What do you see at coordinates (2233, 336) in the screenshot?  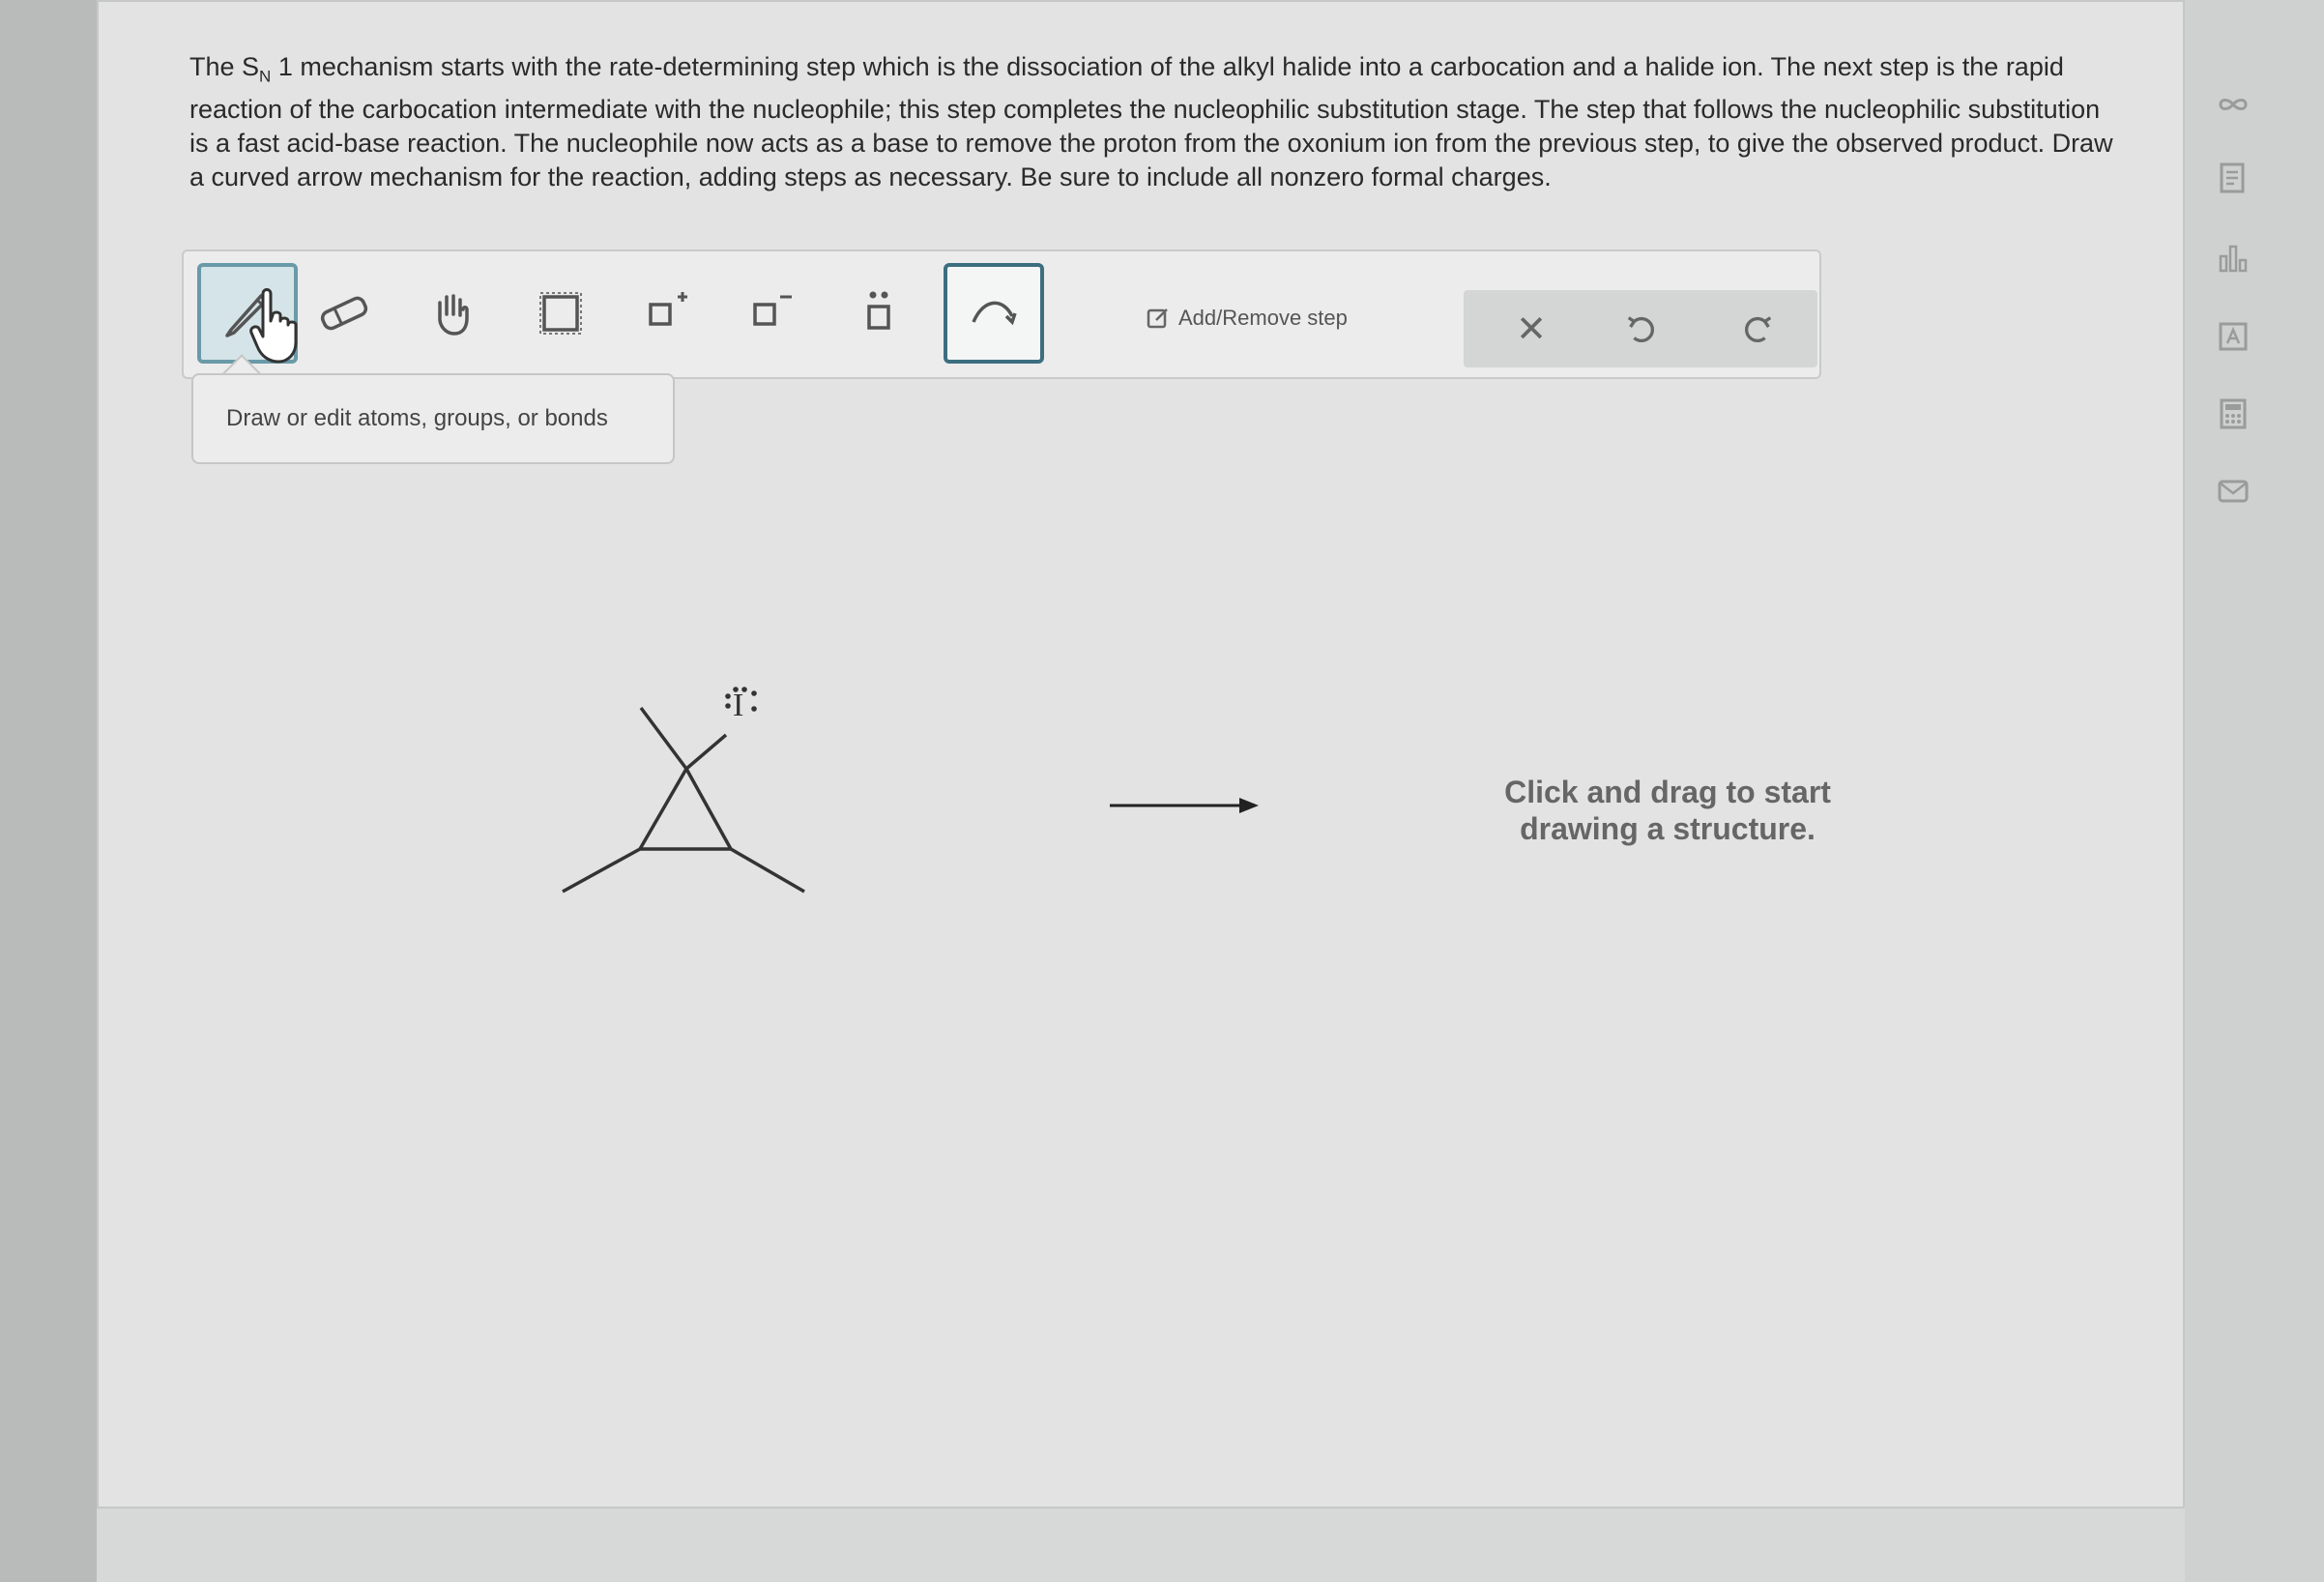 I see `periodic-table-icon` at bounding box center [2233, 336].